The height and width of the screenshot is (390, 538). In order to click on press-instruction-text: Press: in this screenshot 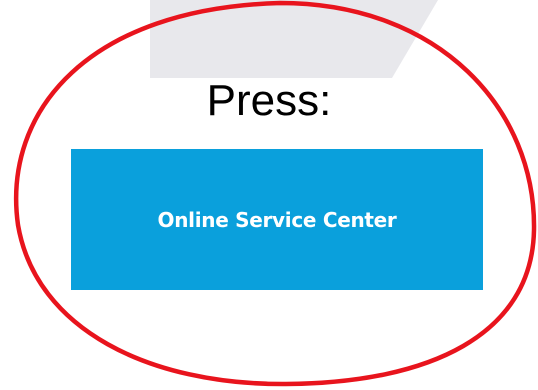, I will do `click(269, 100)`.